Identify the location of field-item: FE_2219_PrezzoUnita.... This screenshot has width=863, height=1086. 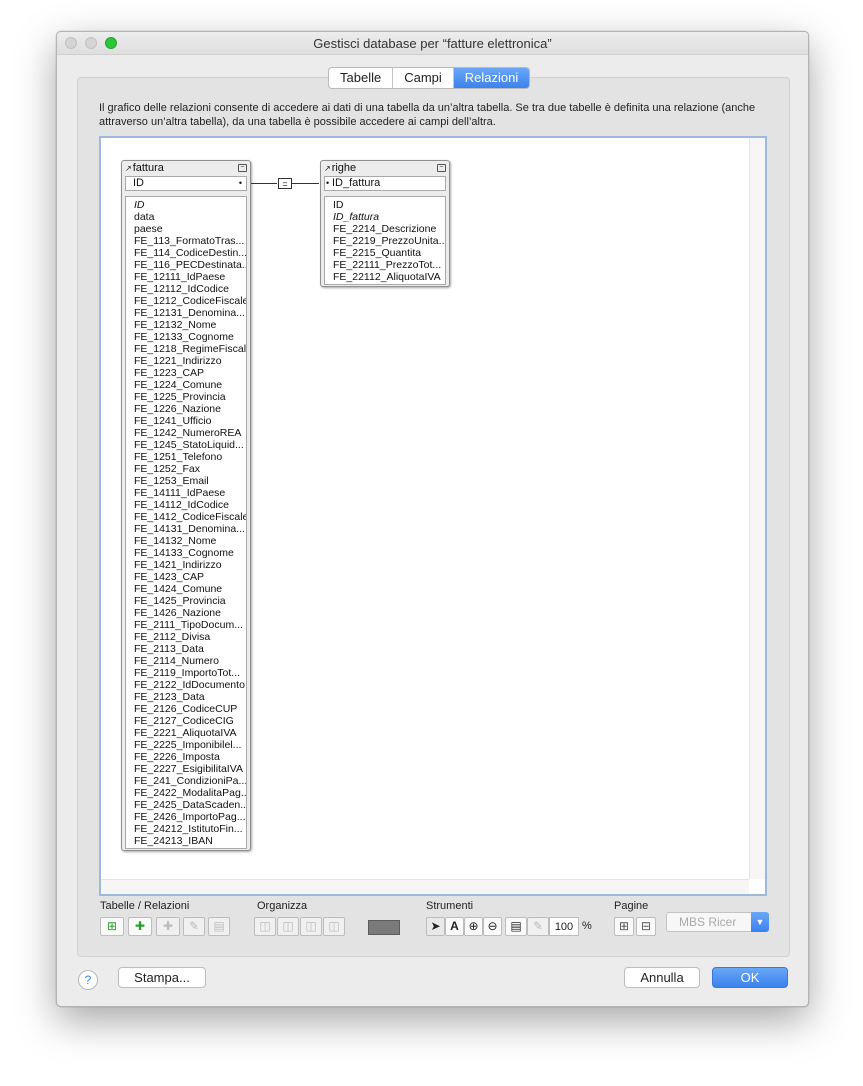
(389, 241).